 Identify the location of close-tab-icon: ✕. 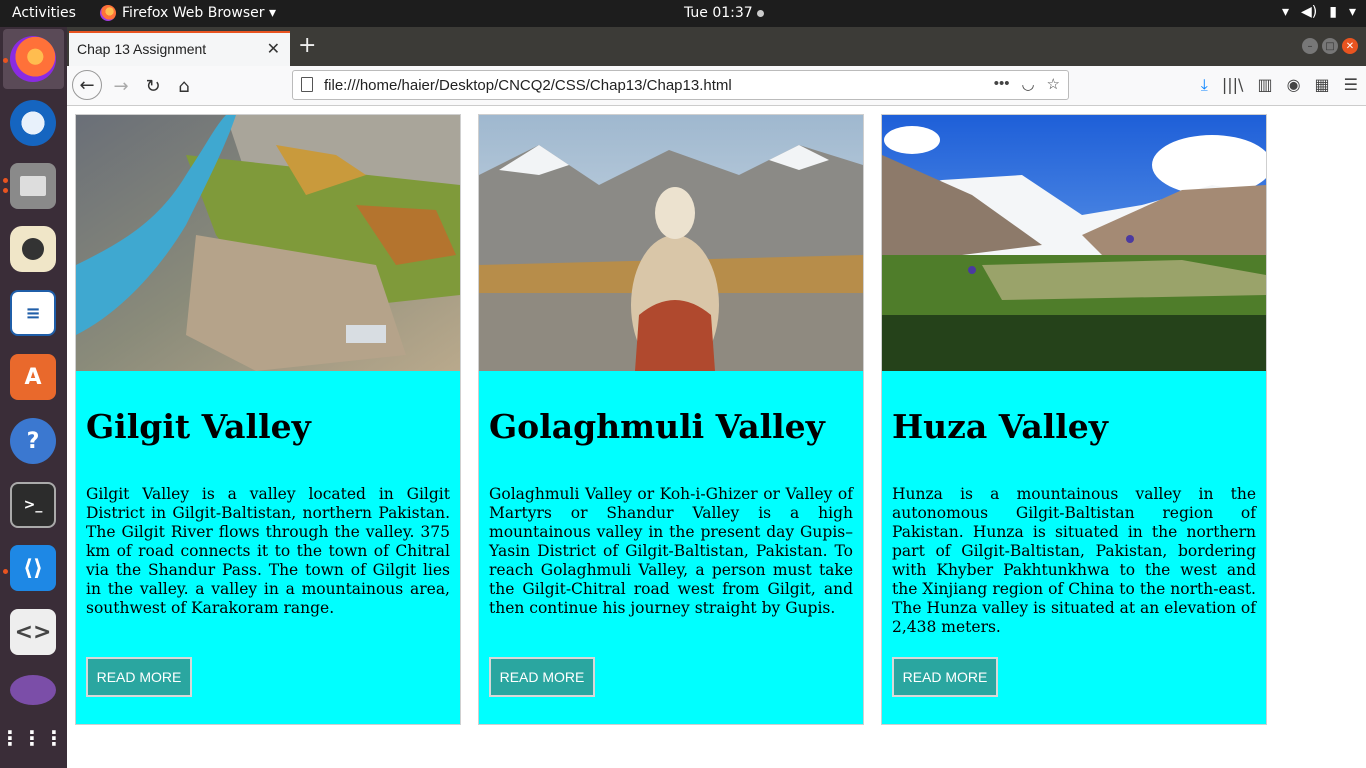
(273, 49).